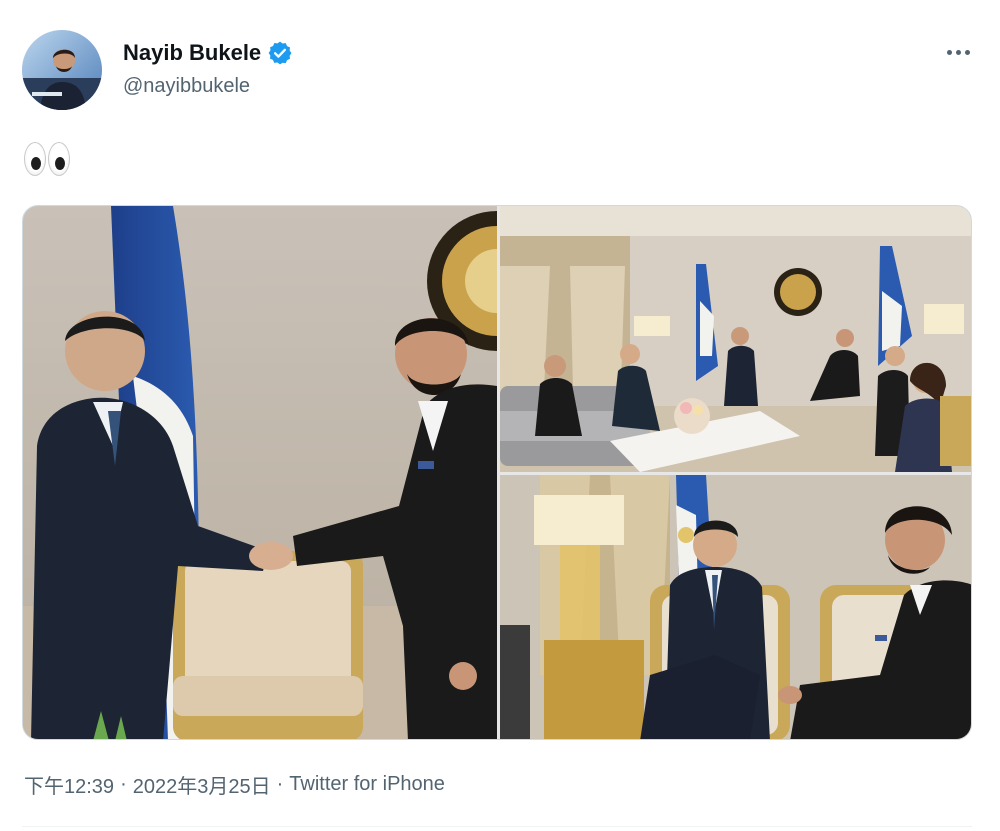 This screenshot has width=1000, height=831. Describe the element at coordinates (69, 784) in the screenshot. I see `tweet-time: 下午12:39` at that location.